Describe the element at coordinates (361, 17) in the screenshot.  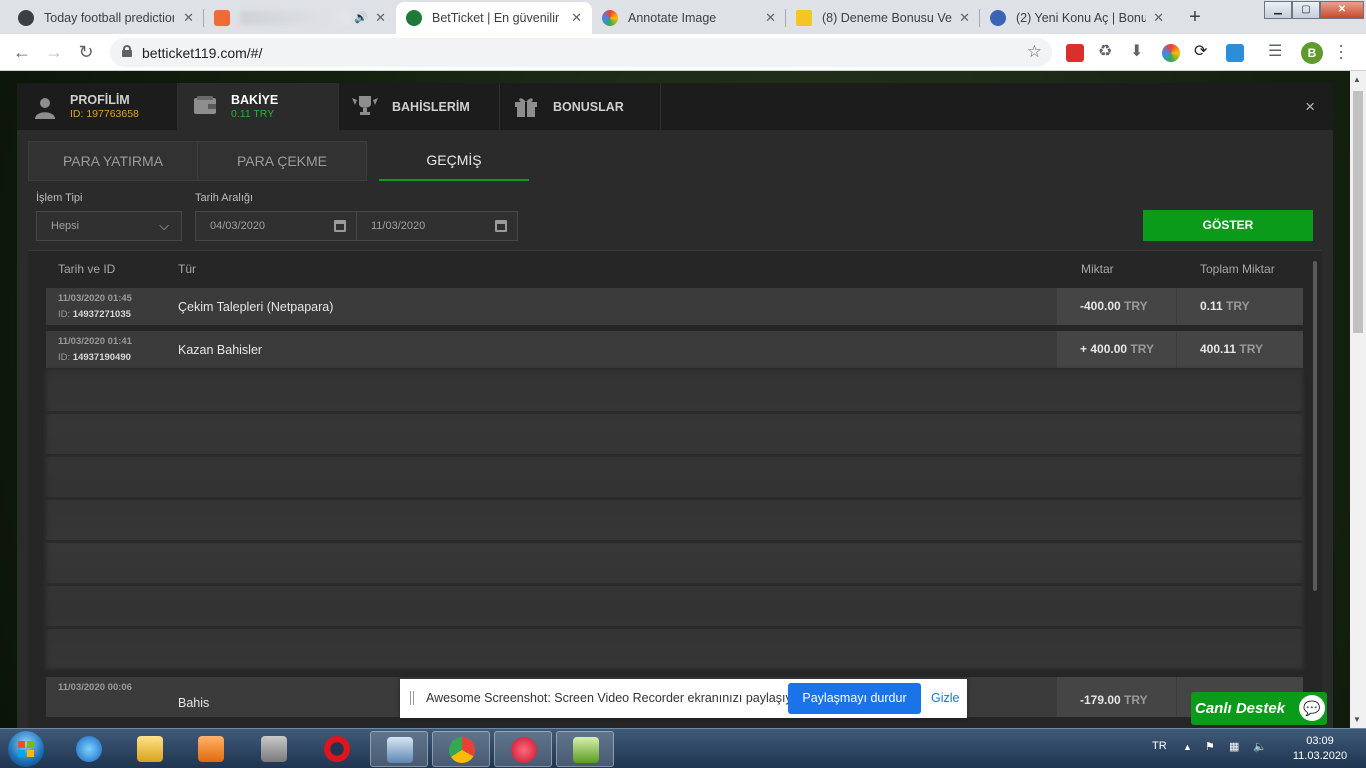
I see `speaker-icon: 🔊` at that location.